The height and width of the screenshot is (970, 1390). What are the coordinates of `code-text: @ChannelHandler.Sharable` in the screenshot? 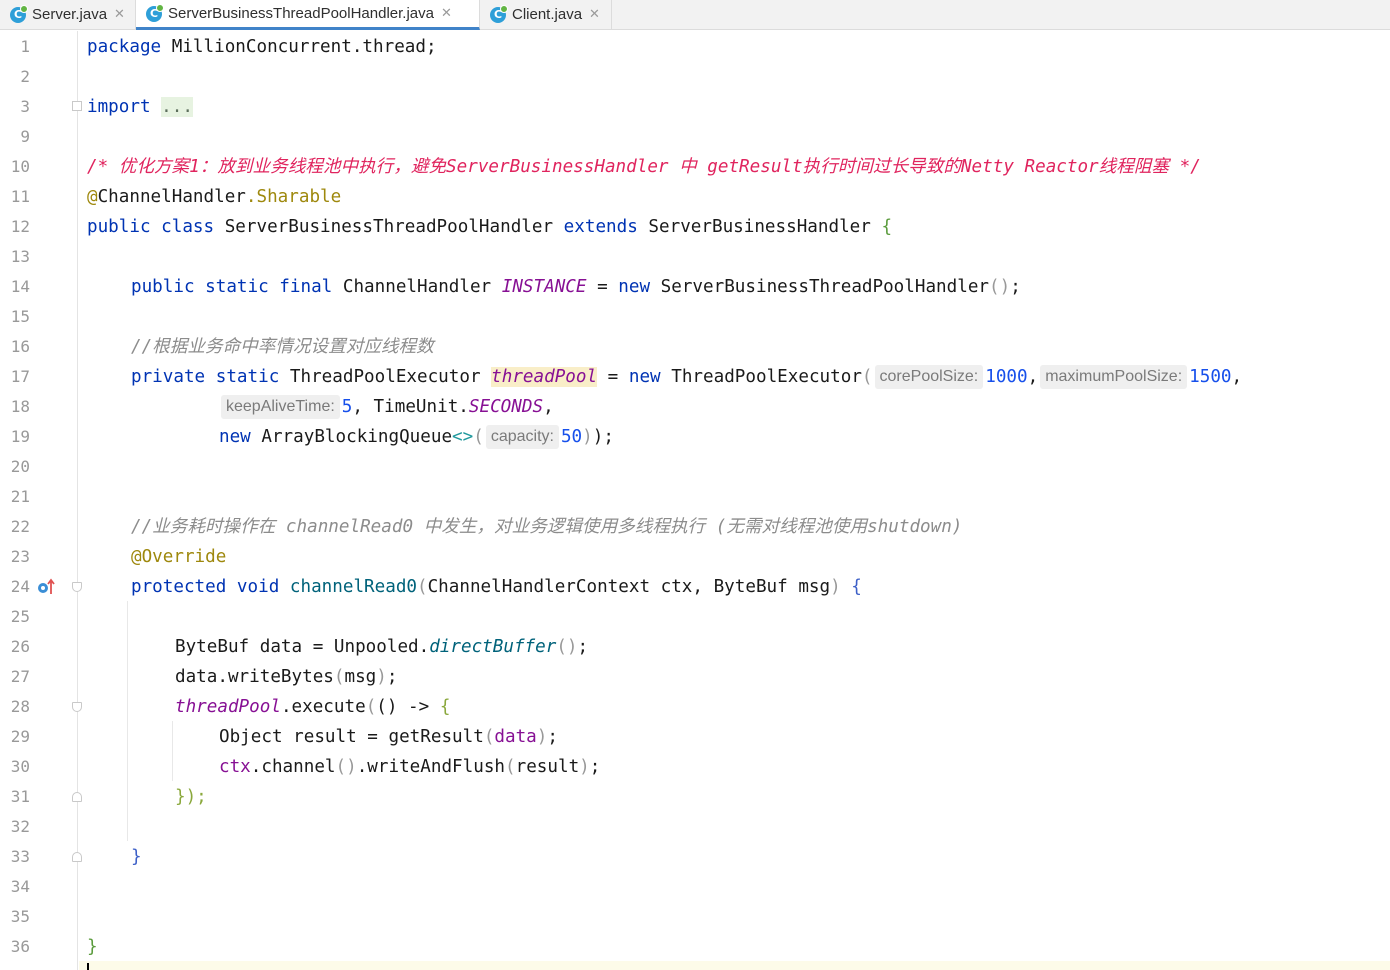 It's located at (214, 197).